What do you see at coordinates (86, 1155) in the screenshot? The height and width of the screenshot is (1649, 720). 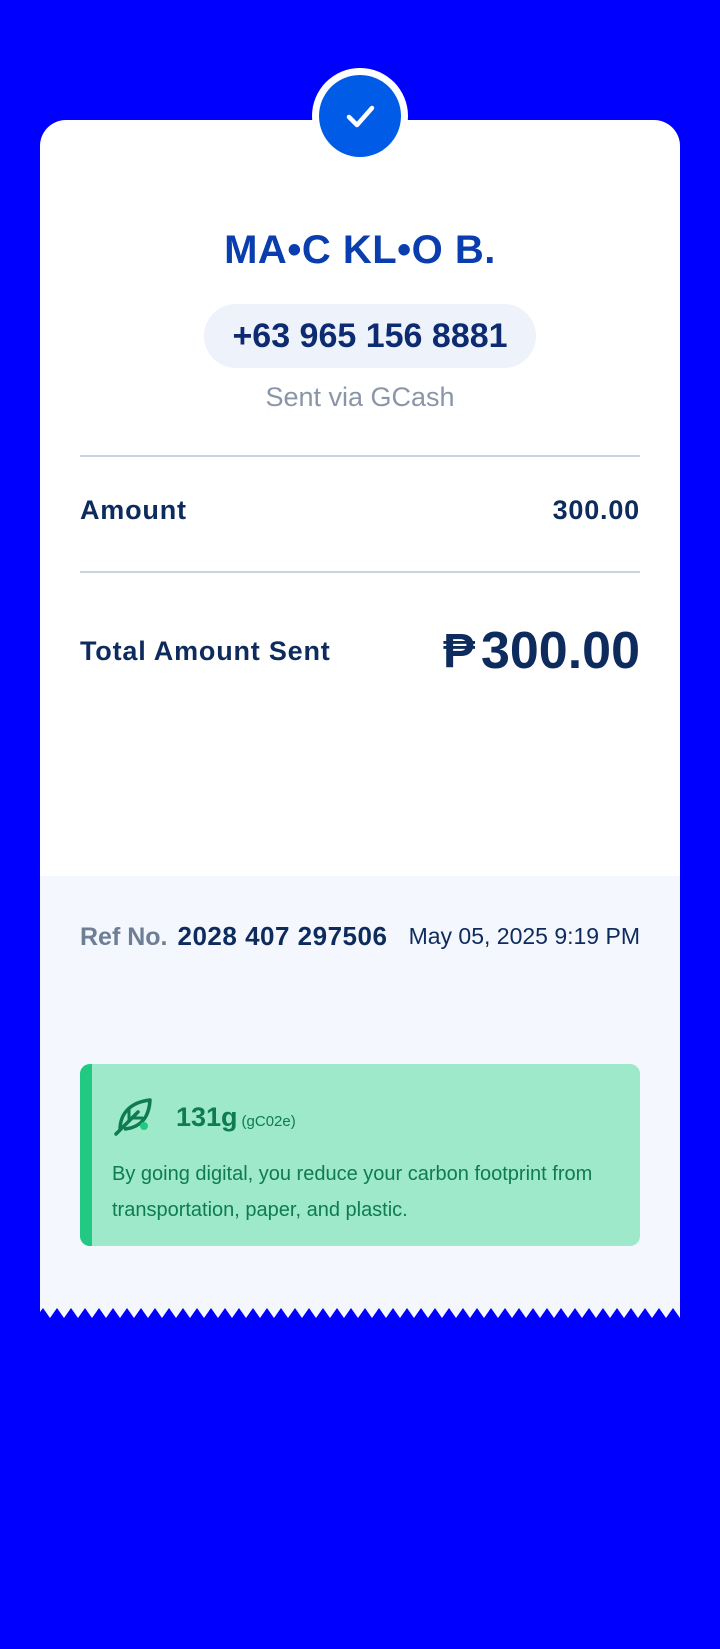 I see `eco-accent-bar` at bounding box center [86, 1155].